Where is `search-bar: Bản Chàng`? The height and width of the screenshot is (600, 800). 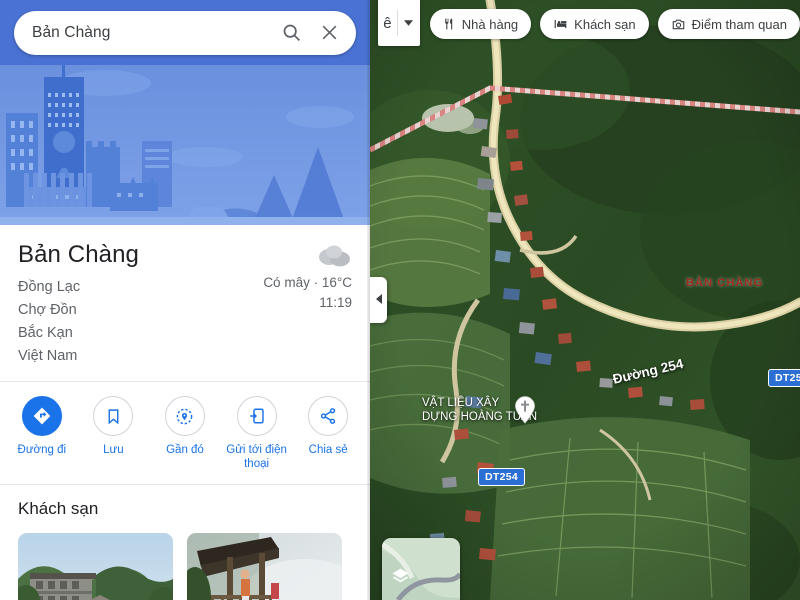
search-bar: Bản Chàng is located at coordinates (185, 32).